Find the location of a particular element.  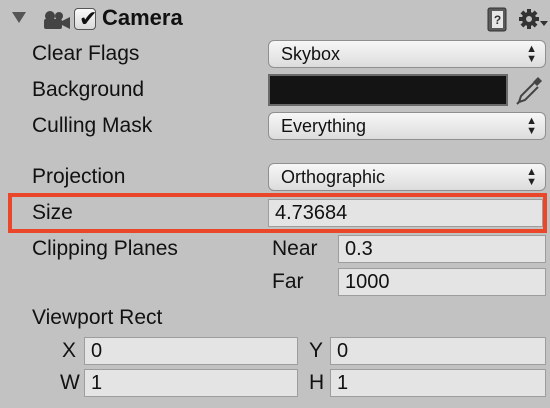

highlight-box is located at coordinates (277, 213).